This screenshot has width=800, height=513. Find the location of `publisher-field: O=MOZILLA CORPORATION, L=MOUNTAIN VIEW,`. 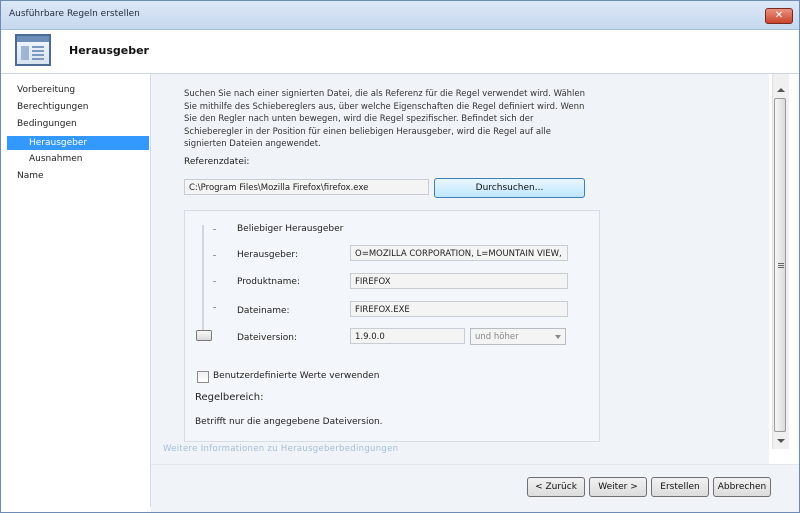

publisher-field: O=MOZILLA CORPORATION, L=MOUNTAIN VIEW, is located at coordinates (459, 253).